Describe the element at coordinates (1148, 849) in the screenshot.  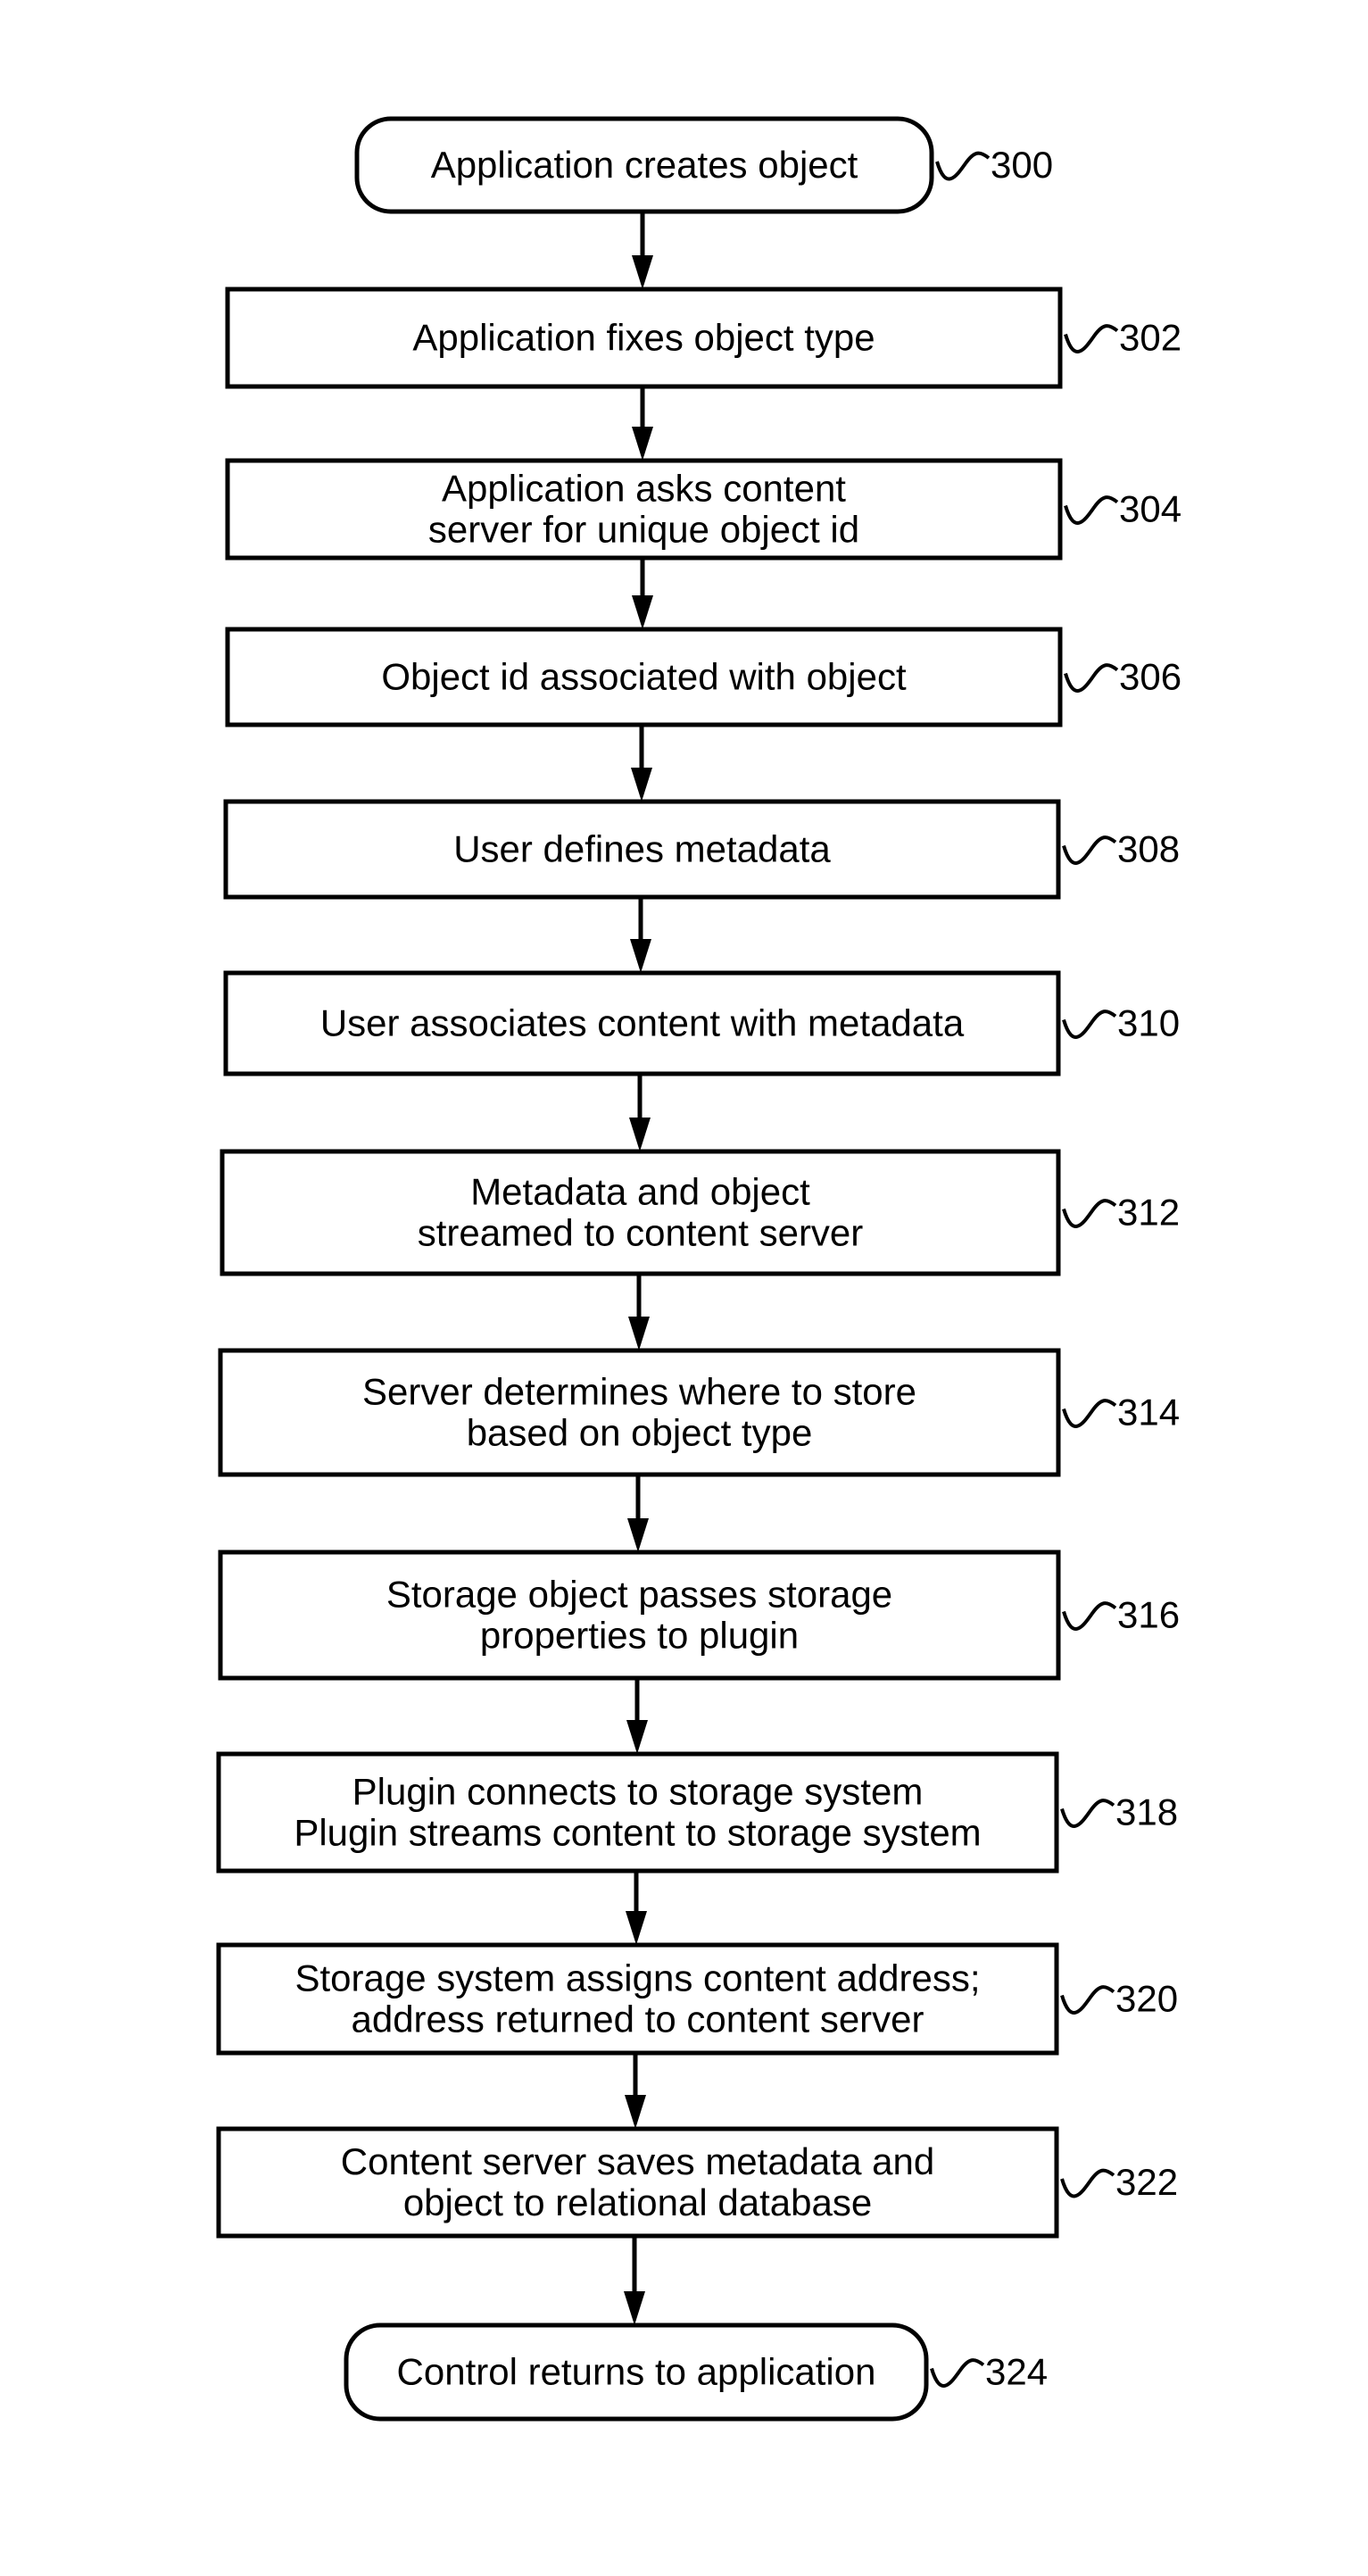
I see `reference-numeral: 308` at that location.